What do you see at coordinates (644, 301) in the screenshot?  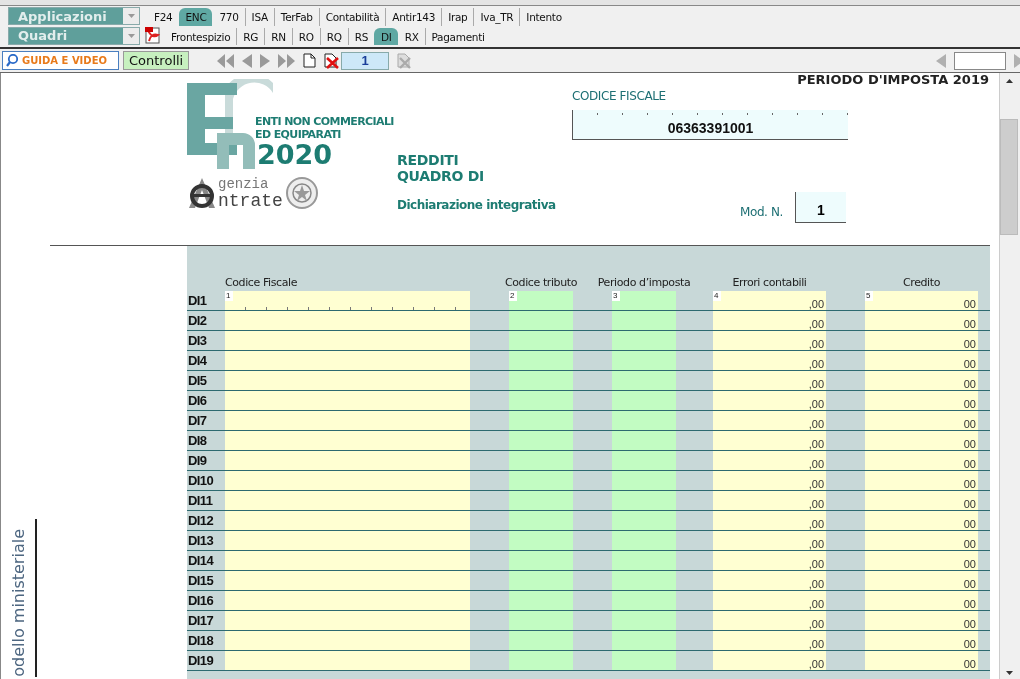 I see `input-field: 3` at bounding box center [644, 301].